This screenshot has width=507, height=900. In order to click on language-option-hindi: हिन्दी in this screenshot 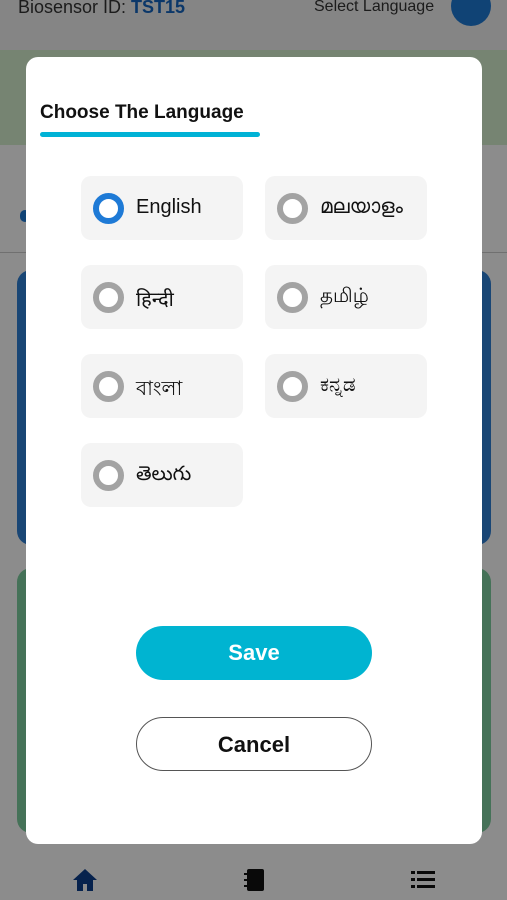, I will do `click(162, 297)`.